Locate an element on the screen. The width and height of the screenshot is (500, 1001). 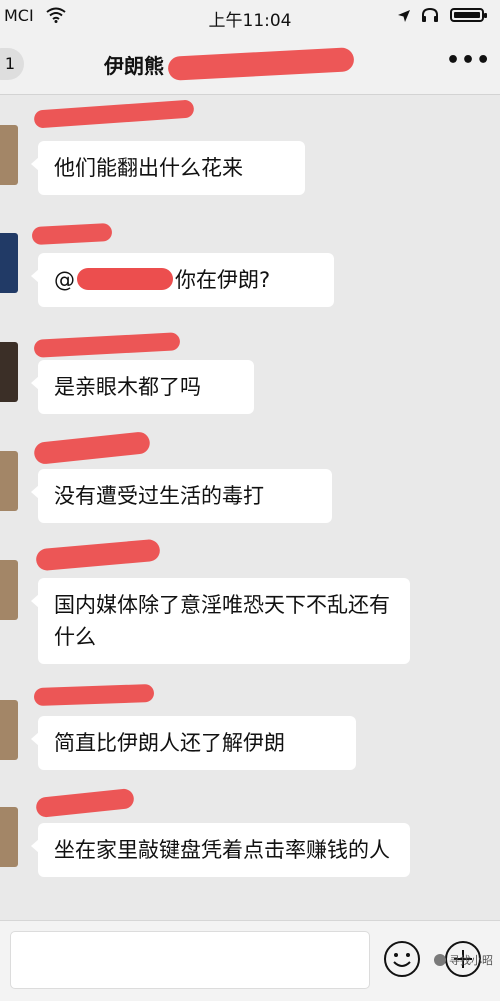
message-bubble: @ 你在伊朗? is located at coordinates (182, 280).